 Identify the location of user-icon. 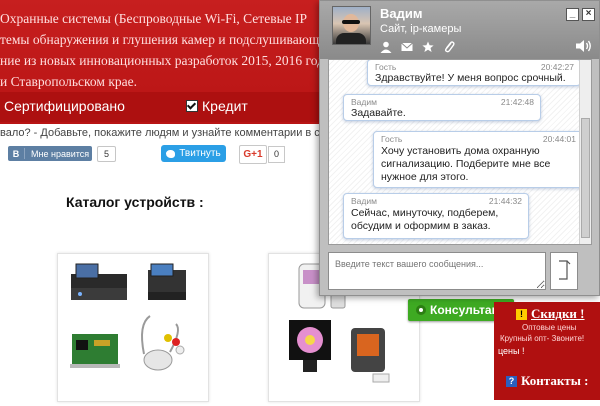
(386, 47).